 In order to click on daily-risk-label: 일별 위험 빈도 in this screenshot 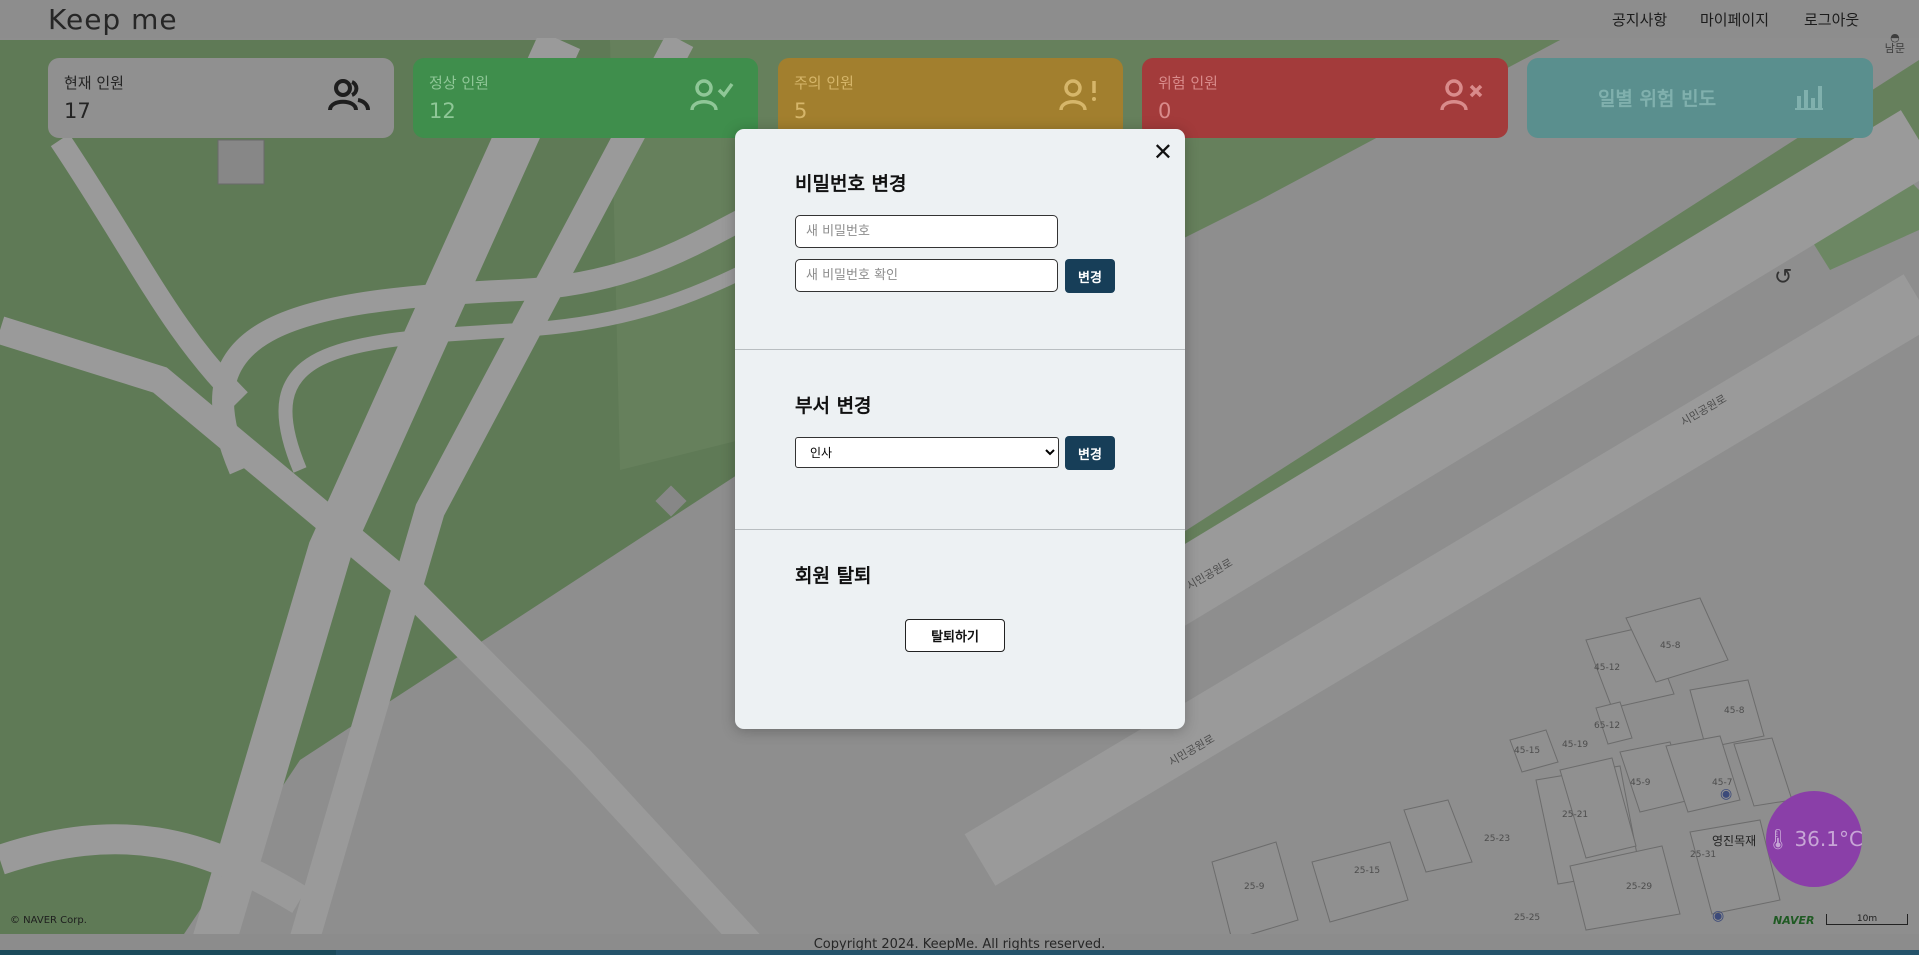, I will do `click(1657, 99)`.